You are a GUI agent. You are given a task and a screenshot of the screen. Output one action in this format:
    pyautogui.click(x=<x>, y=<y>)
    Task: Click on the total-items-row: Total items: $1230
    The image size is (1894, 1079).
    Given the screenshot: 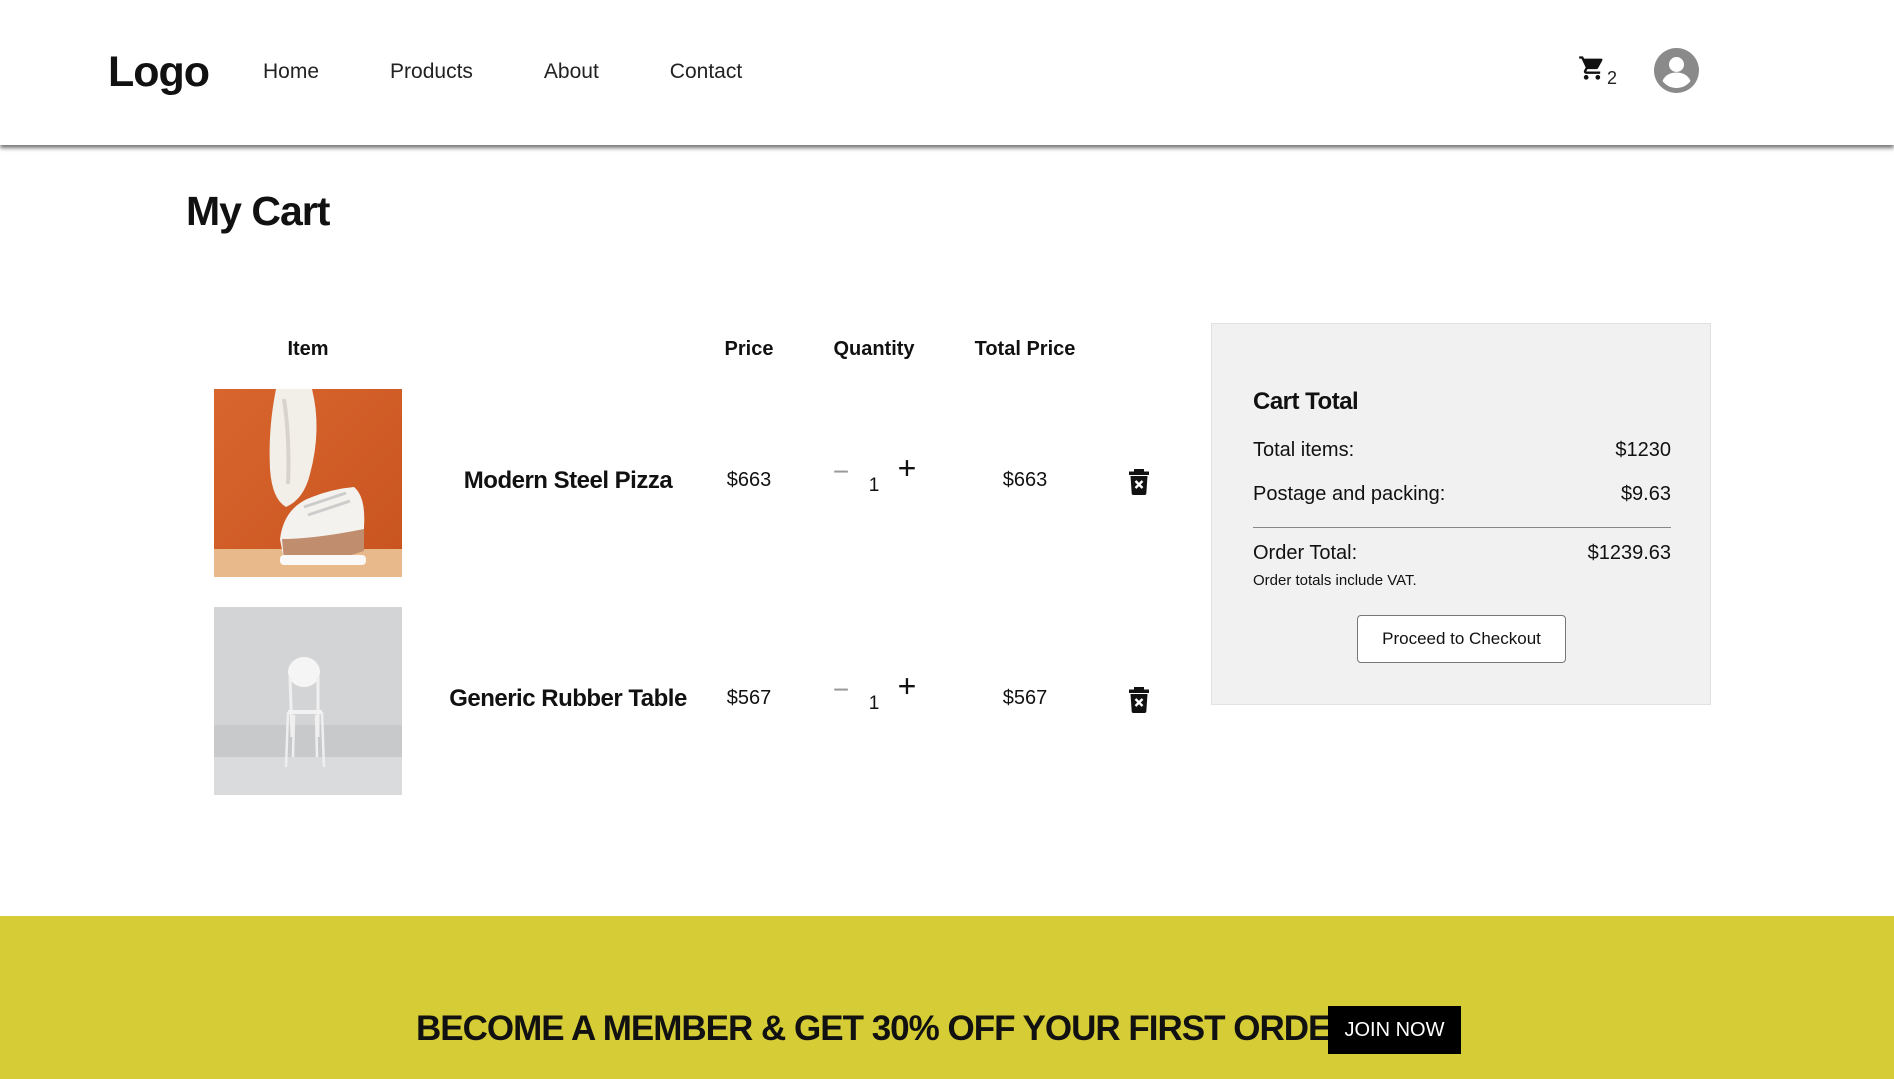 What is the action you would take?
    pyautogui.click(x=1462, y=450)
    